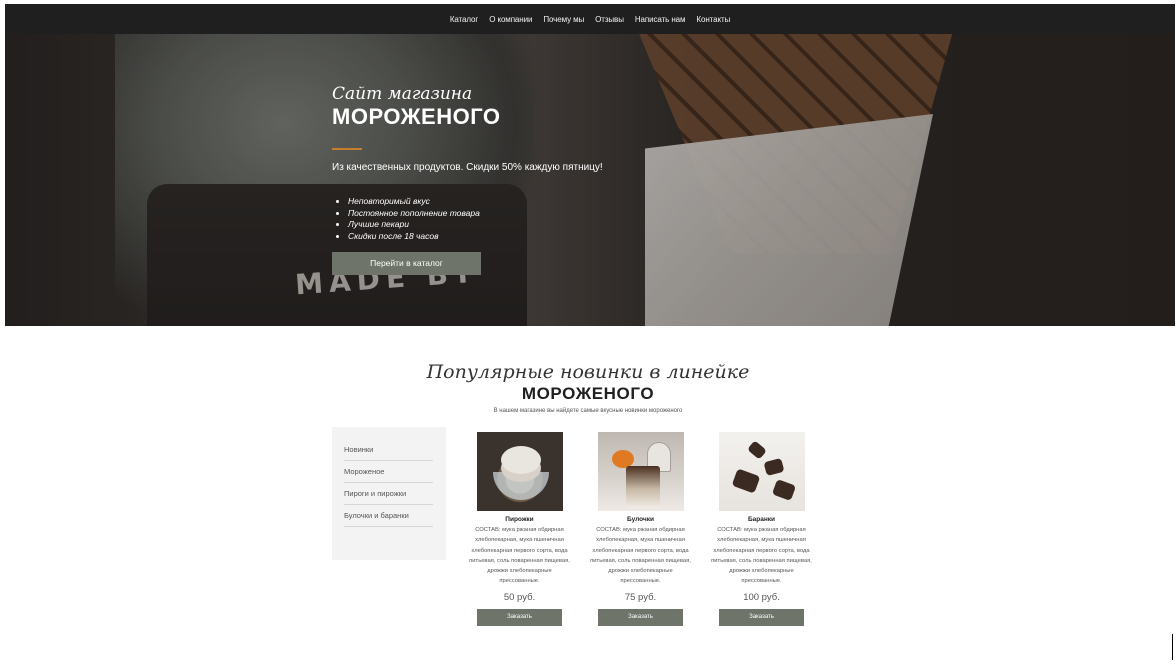 The height and width of the screenshot is (669, 1176). I want to click on go-to-catalog-button: Перейти в каталог, so click(406, 263).